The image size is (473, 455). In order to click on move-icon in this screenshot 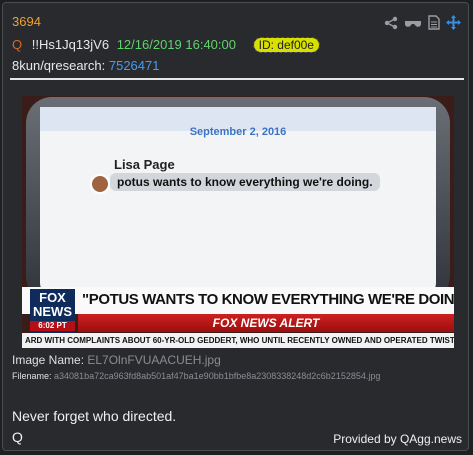, I will do `click(453, 22)`.